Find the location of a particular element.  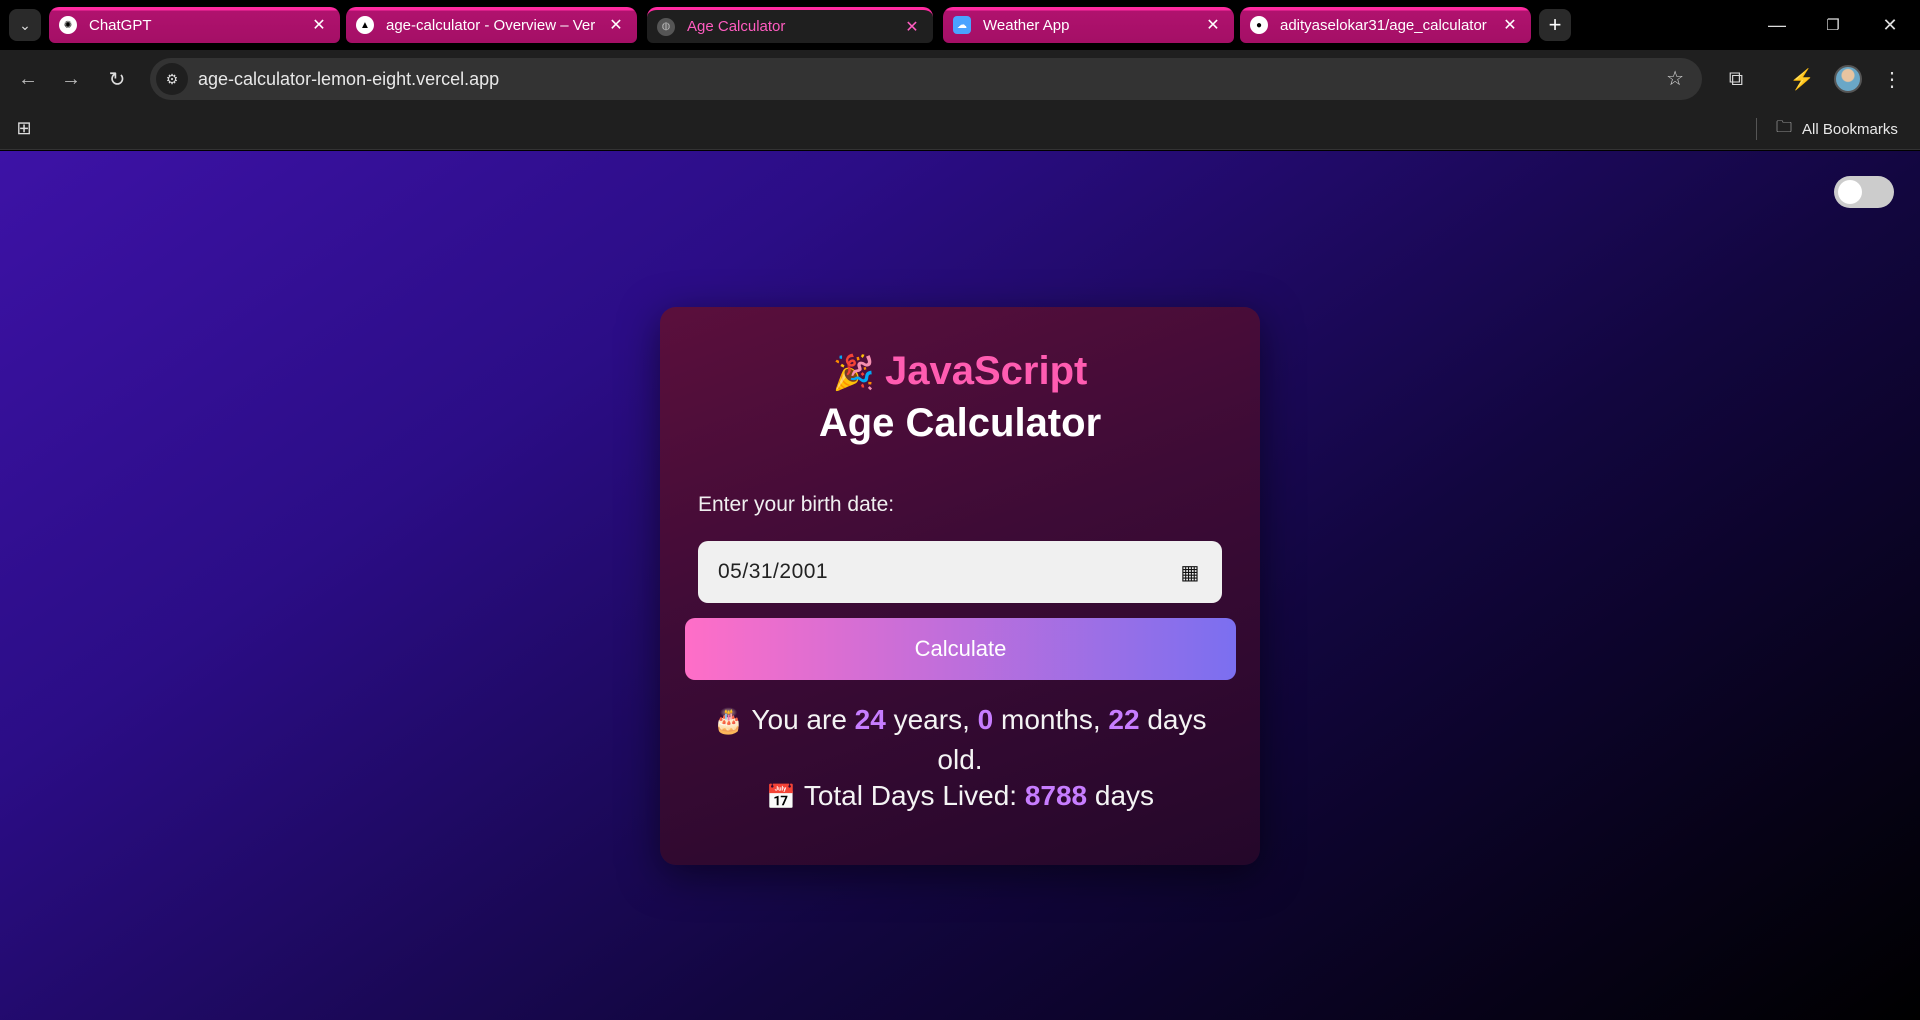

reload-icon: ↻ is located at coordinates (117, 79).